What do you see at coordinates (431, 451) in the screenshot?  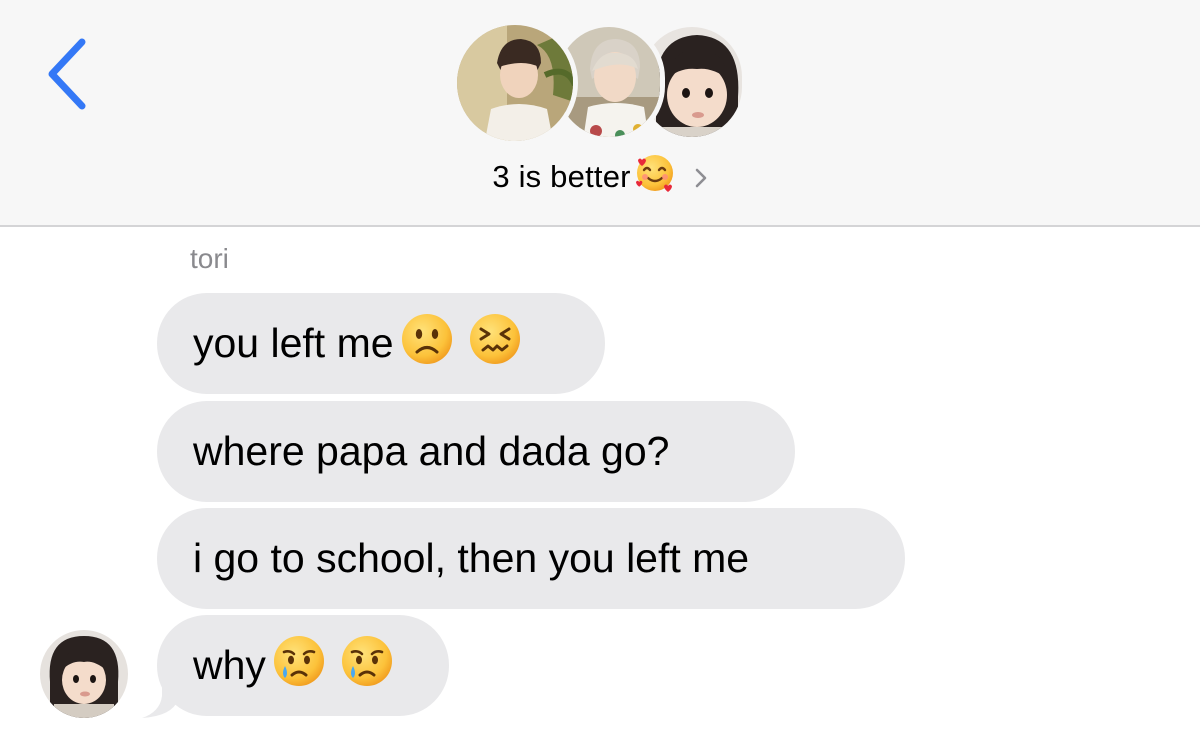 I see `message-text: where papa and dada go?` at bounding box center [431, 451].